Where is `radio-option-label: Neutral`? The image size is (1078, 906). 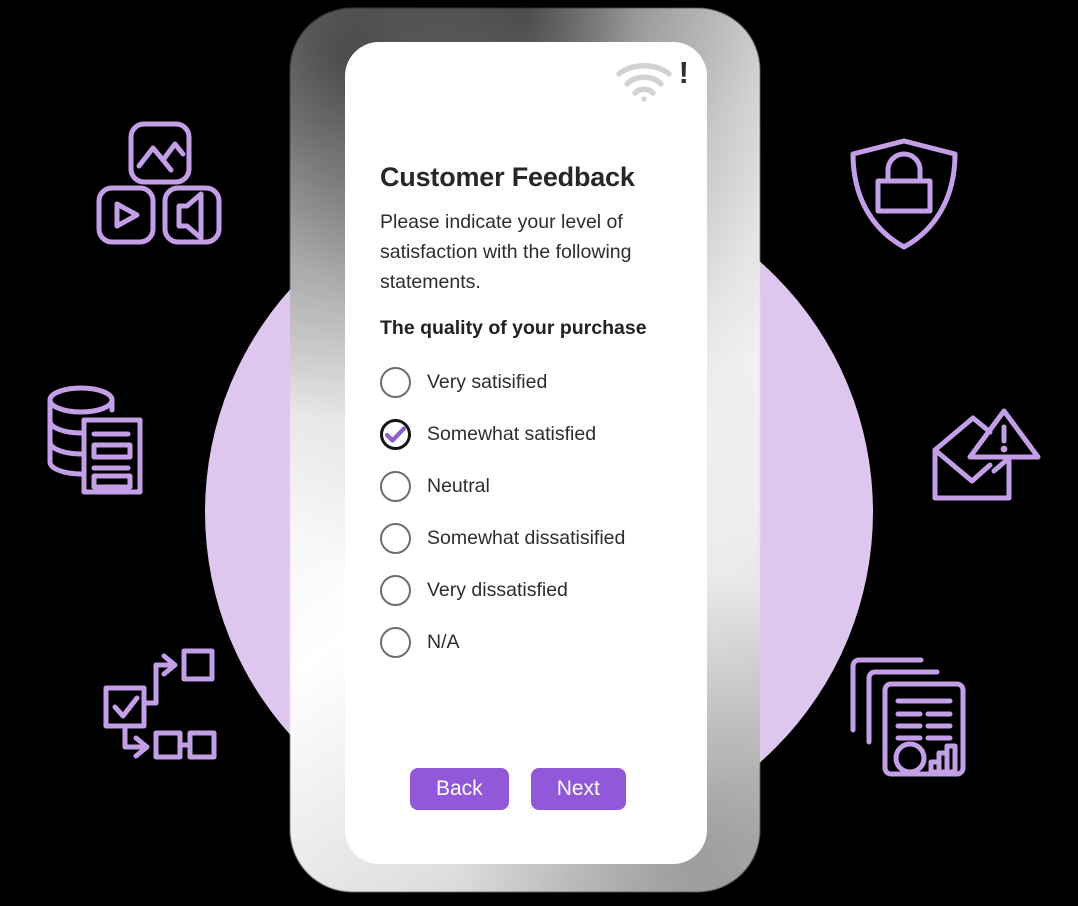
radio-option-label: Neutral is located at coordinates (458, 485).